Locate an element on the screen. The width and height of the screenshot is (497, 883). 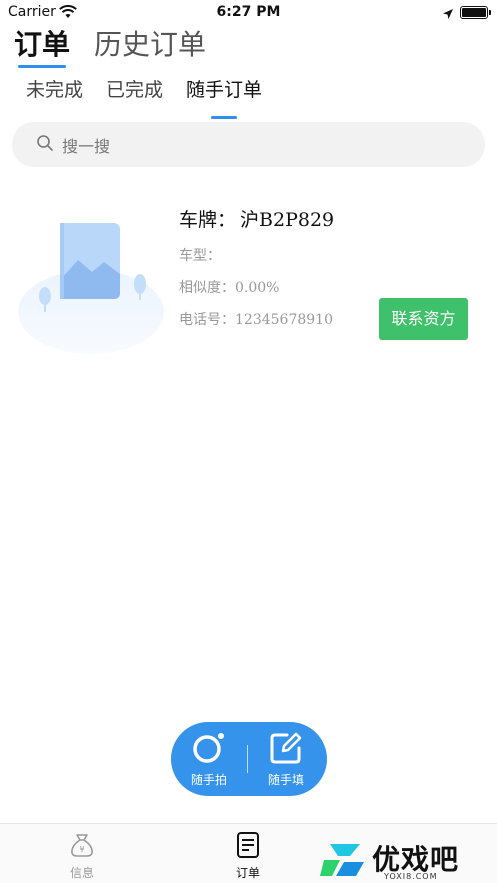
search-placeholder: 搜一搜 is located at coordinates (86, 146).